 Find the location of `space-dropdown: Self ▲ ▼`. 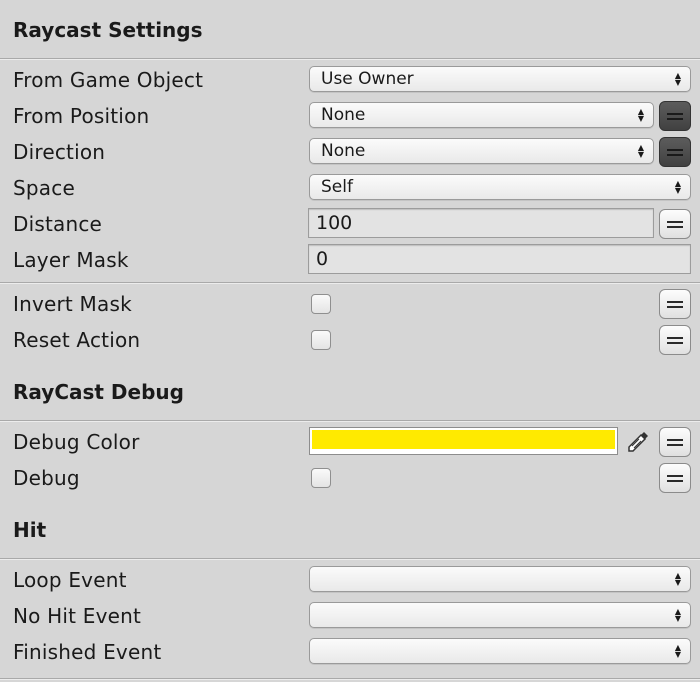

space-dropdown: Self ▲ ▼ is located at coordinates (500, 187).